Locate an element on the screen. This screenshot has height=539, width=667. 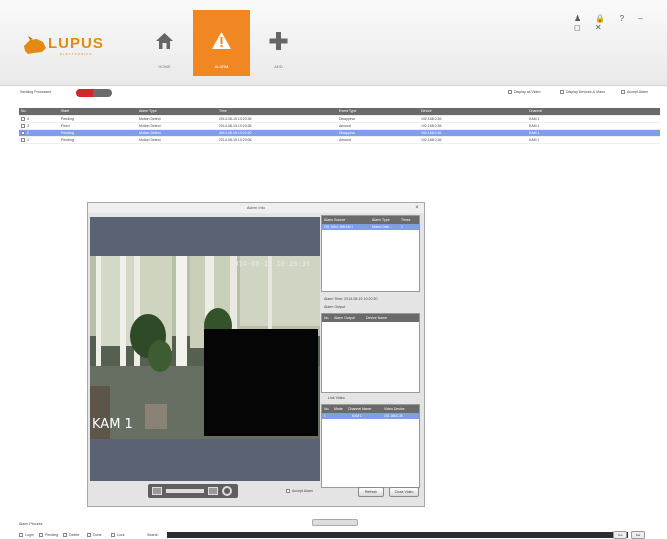
col-header: State is located at coordinates (65, 111).